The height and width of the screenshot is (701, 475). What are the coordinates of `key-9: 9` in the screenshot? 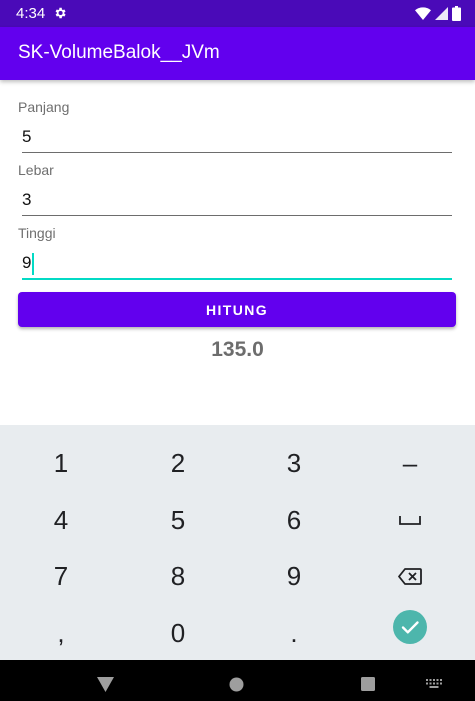 It's located at (294, 576).